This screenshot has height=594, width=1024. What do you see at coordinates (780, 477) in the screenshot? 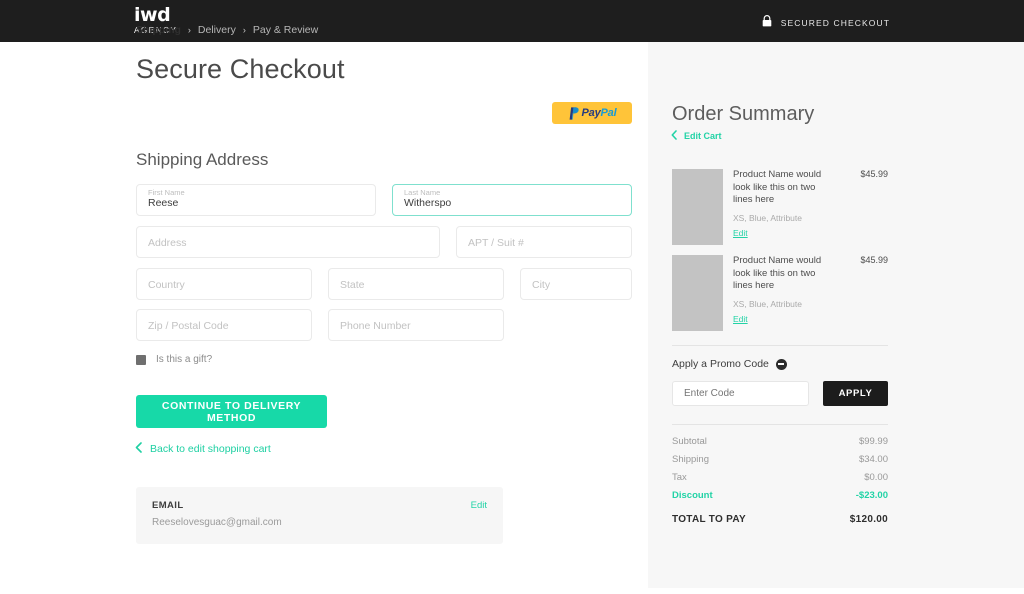
I see `total-row-tax: Tax $0.00` at bounding box center [780, 477].